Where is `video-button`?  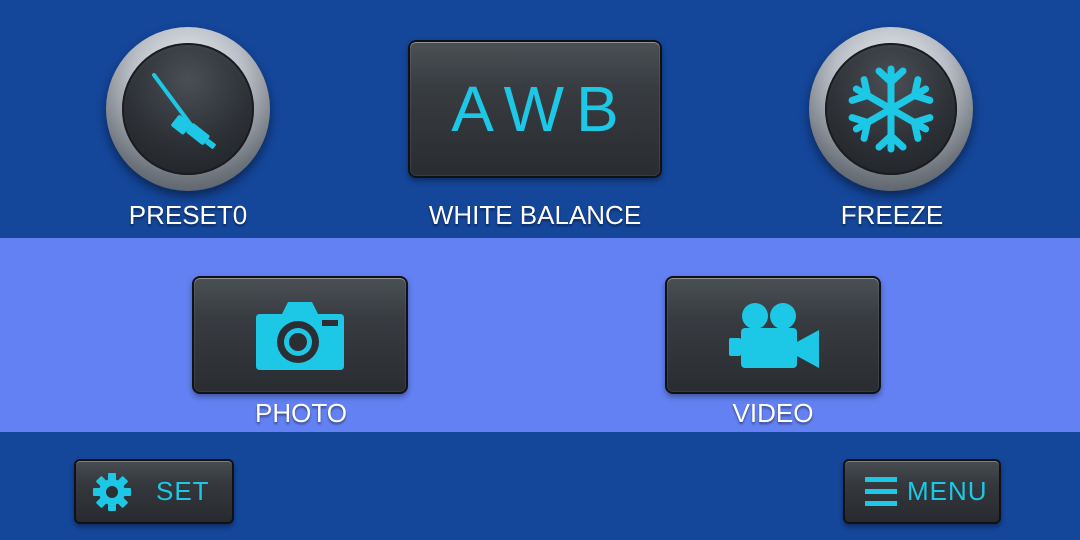
video-button is located at coordinates (773, 335).